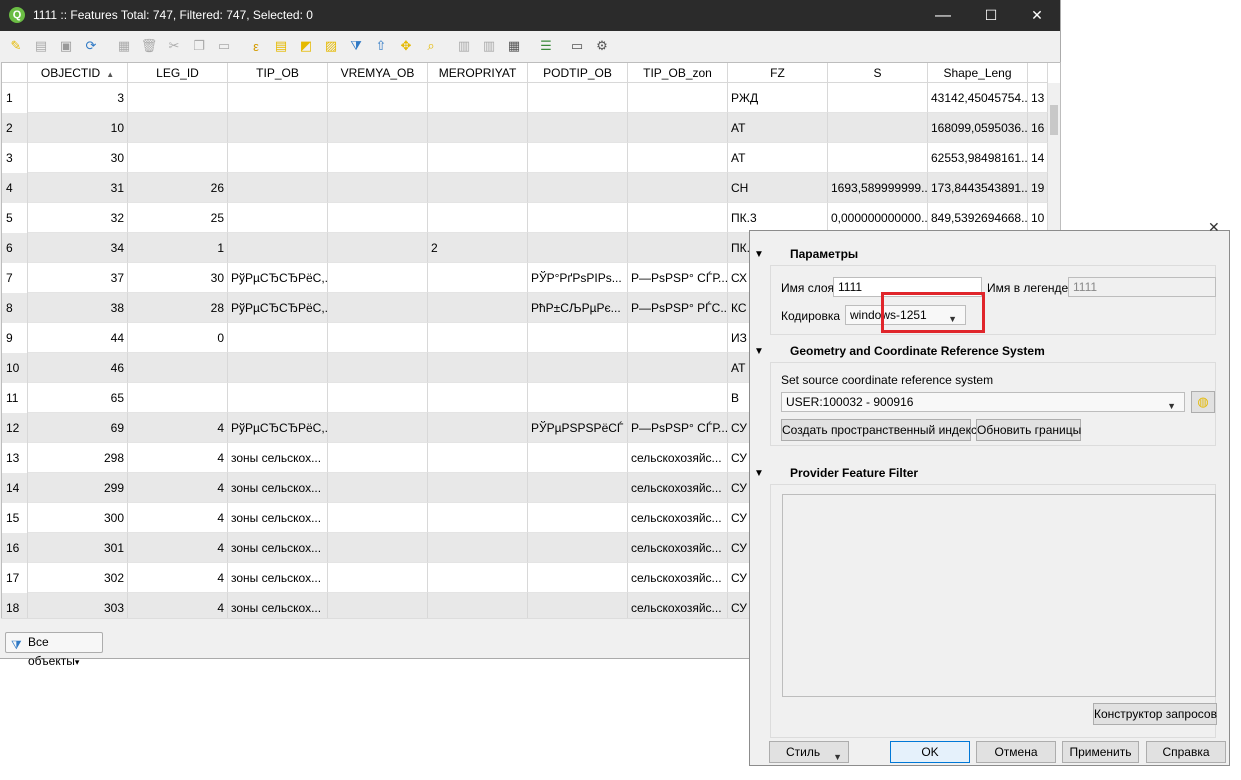 The height and width of the screenshot is (780, 1241). What do you see at coordinates (431, 46) in the screenshot?
I see `zoom-to-selection-icon: ⌕` at bounding box center [431, 46].